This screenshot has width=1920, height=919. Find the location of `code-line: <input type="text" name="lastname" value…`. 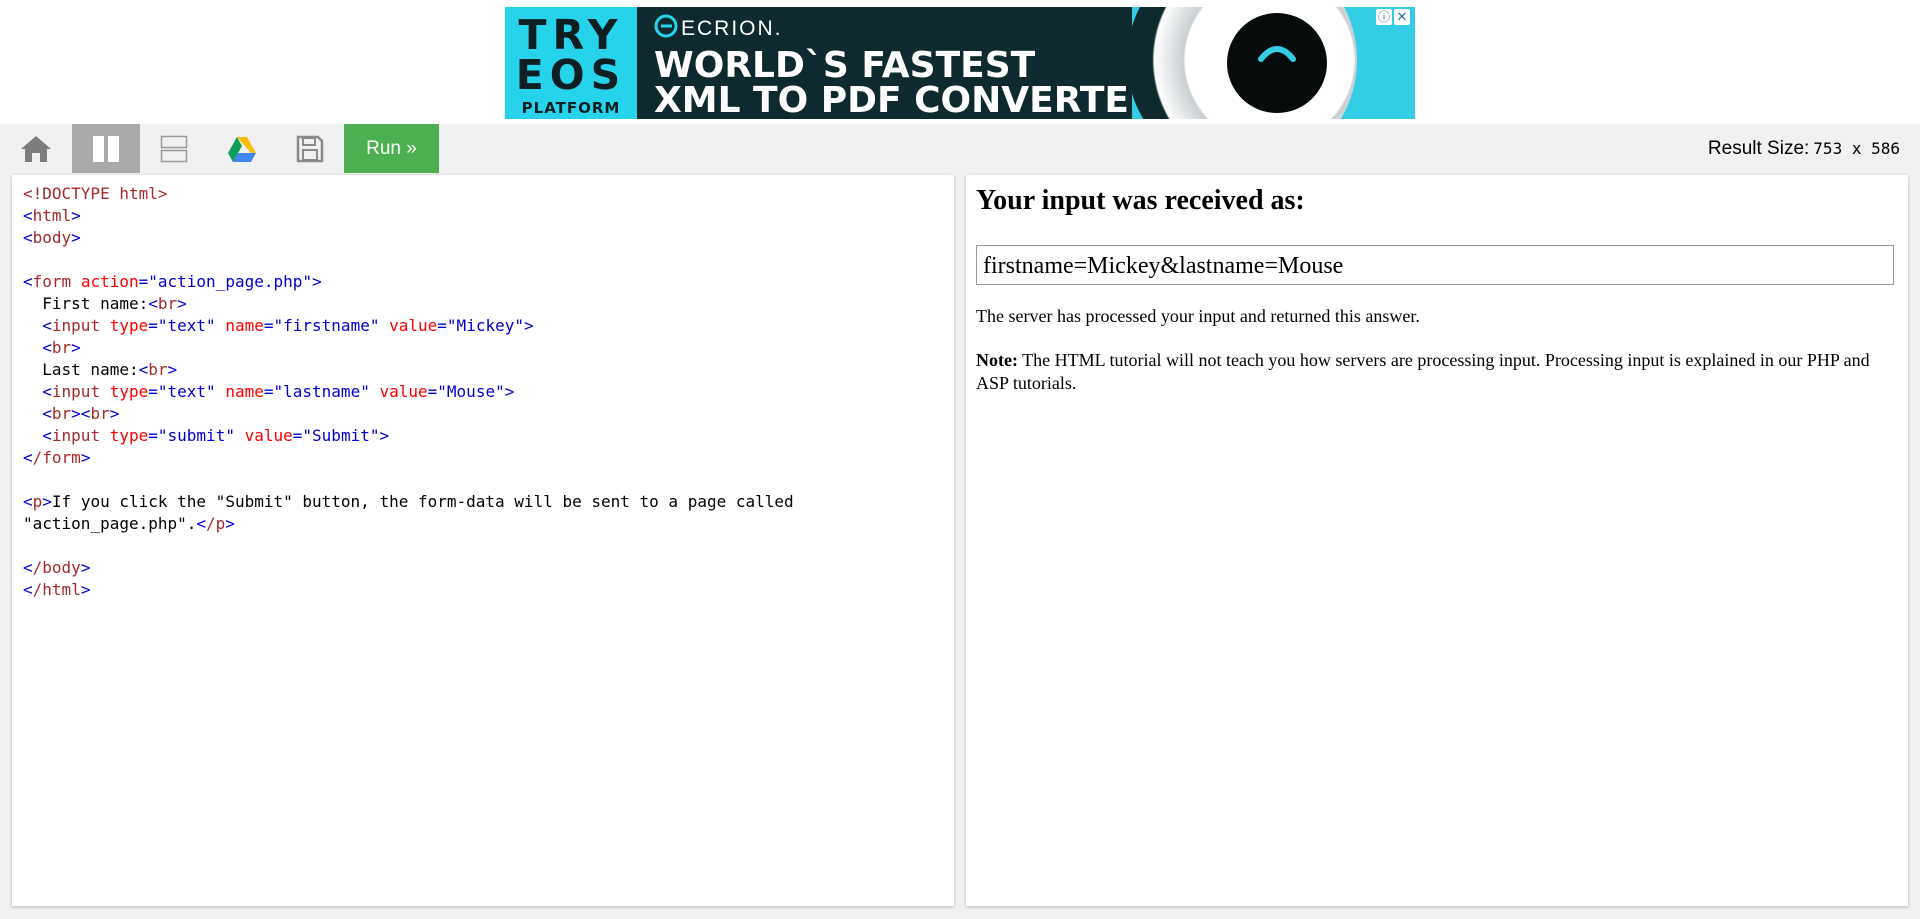

code-line: <input type="text" name="lastname" value… is located at coordinates (278, 391).